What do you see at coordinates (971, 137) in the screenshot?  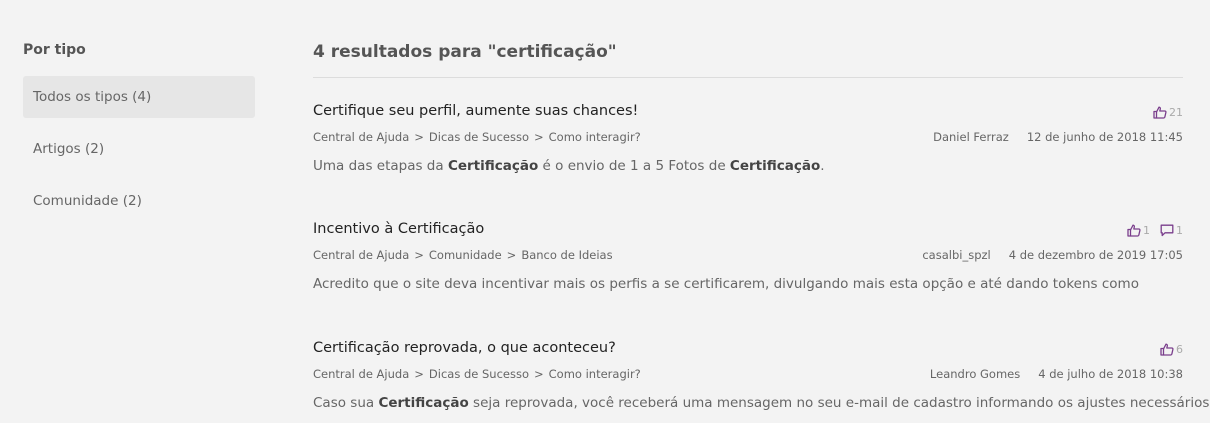 I see `author-link: Daniel Ferraz` at bounding box center [971, 137].